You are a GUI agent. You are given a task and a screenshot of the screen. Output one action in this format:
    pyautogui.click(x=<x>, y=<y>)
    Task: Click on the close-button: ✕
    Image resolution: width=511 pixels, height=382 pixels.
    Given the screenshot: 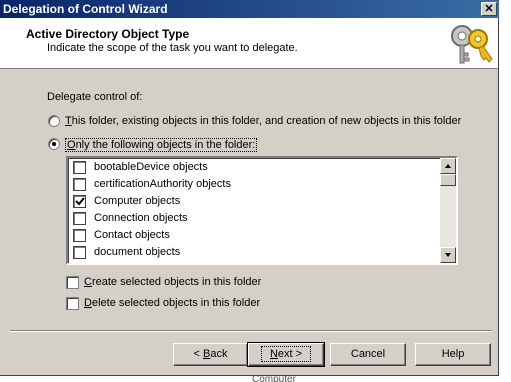 What is the action you would take?
    pyautogui.click(x=489, y=9)
    